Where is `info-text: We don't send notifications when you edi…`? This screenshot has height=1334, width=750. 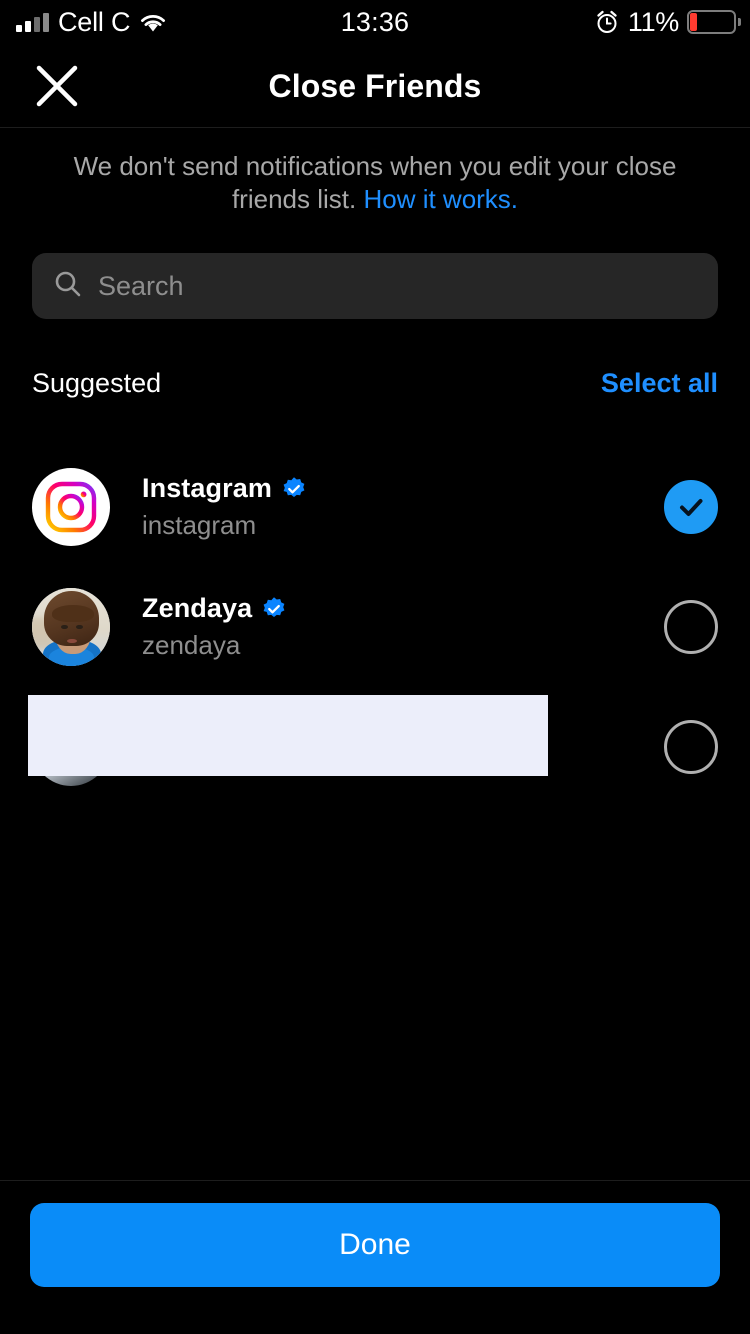 info-text: We don't send notifications when you edi… is located at coordinates (375, 183).